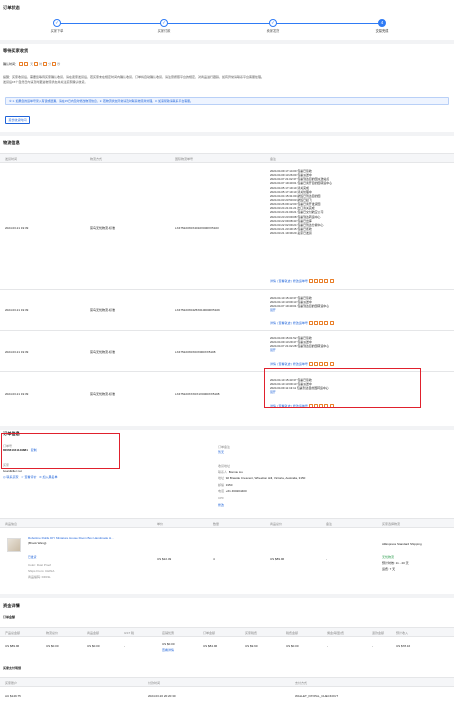  Describe the element at coordinates (299, 310) in the screenshot. I see `logistics-rows-1-events-3: 展开` at that location.